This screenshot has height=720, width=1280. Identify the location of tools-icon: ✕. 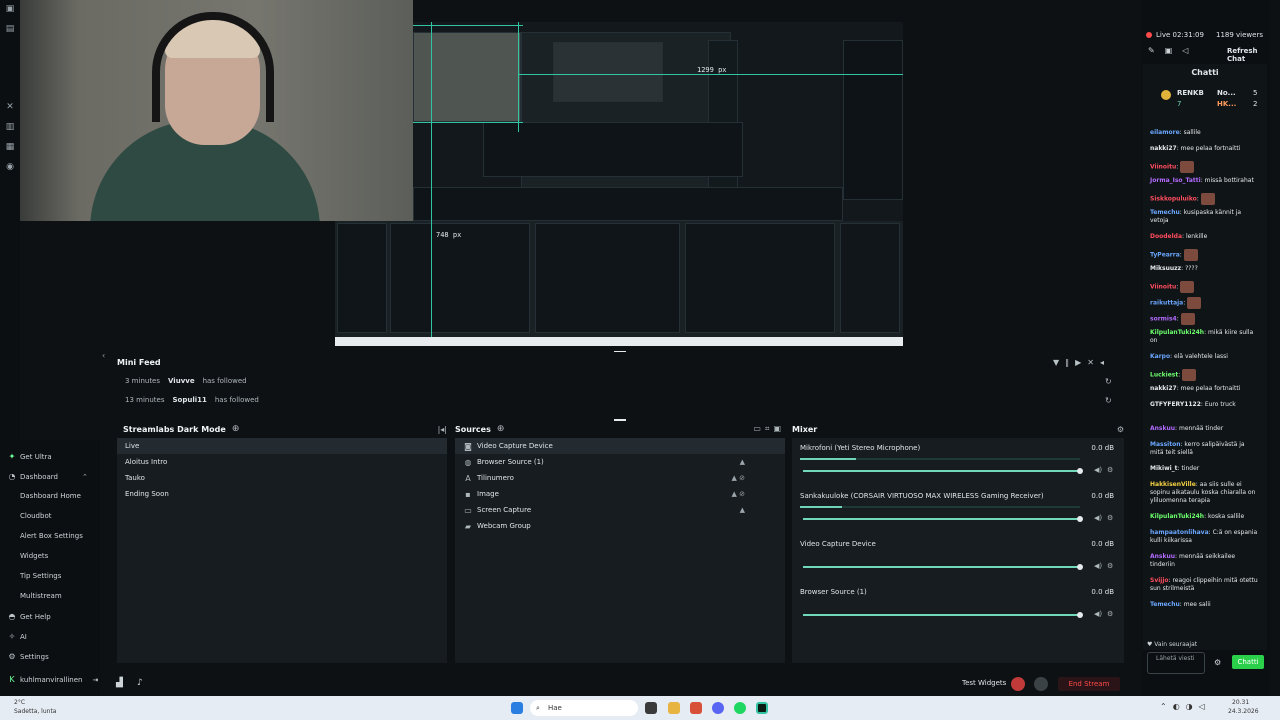
(10, 107).